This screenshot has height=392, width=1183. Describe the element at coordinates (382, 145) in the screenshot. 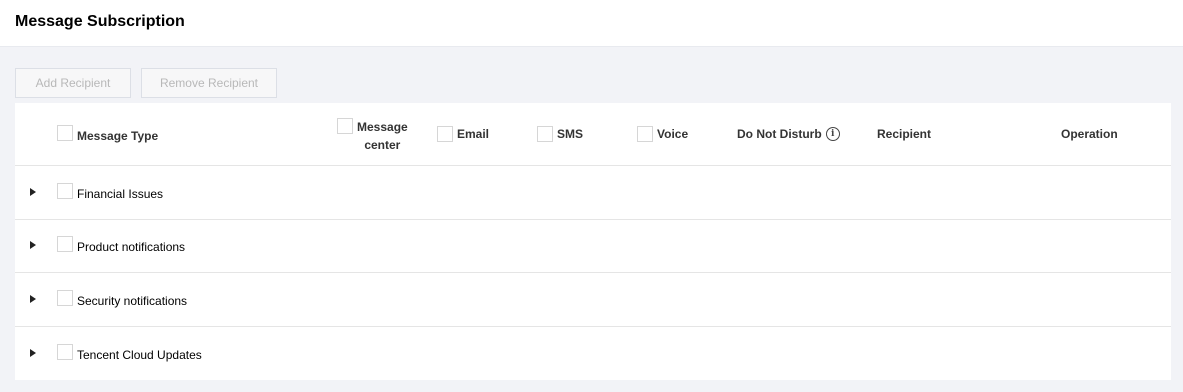

I see `header-message-center-line2: center` at that location.